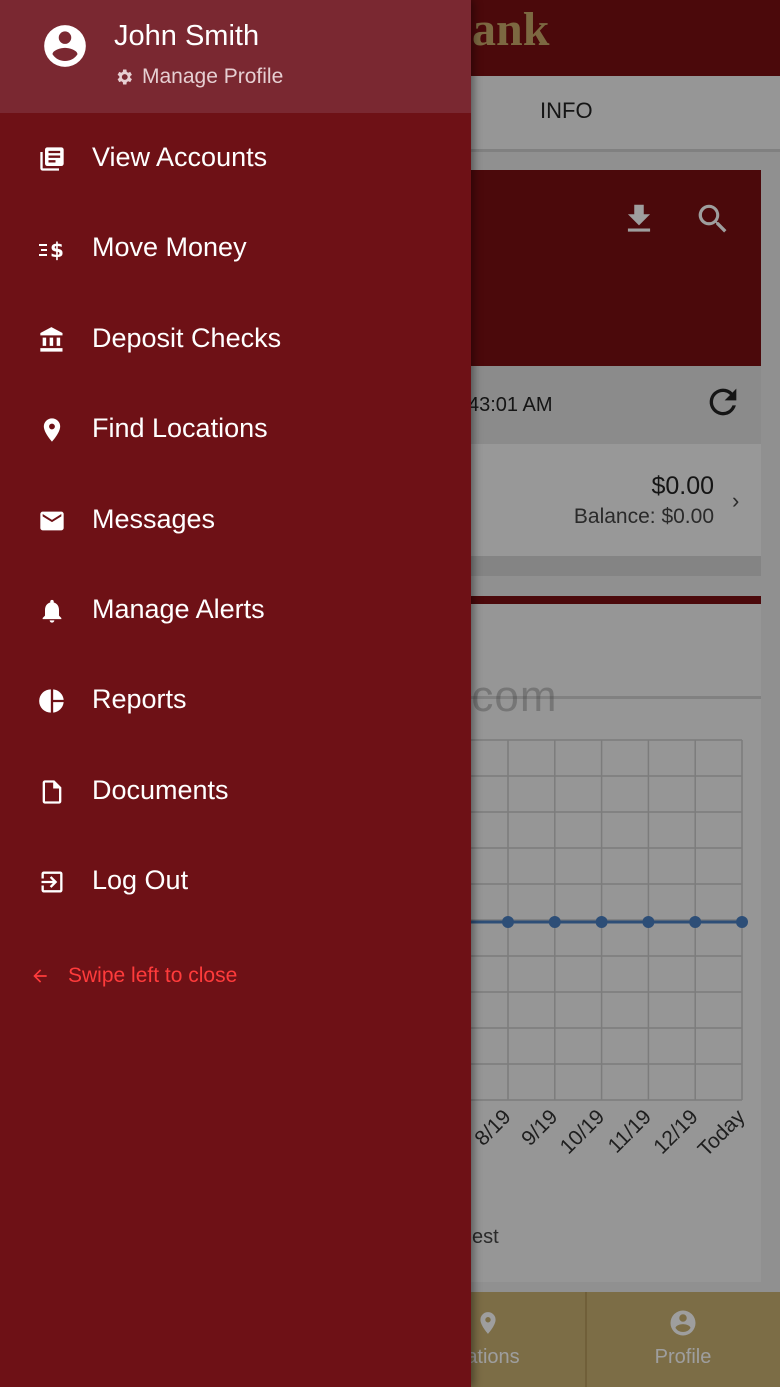 This screenshot has width=780, height=1387. I want to click on avatar-icon, so click(65, 46).